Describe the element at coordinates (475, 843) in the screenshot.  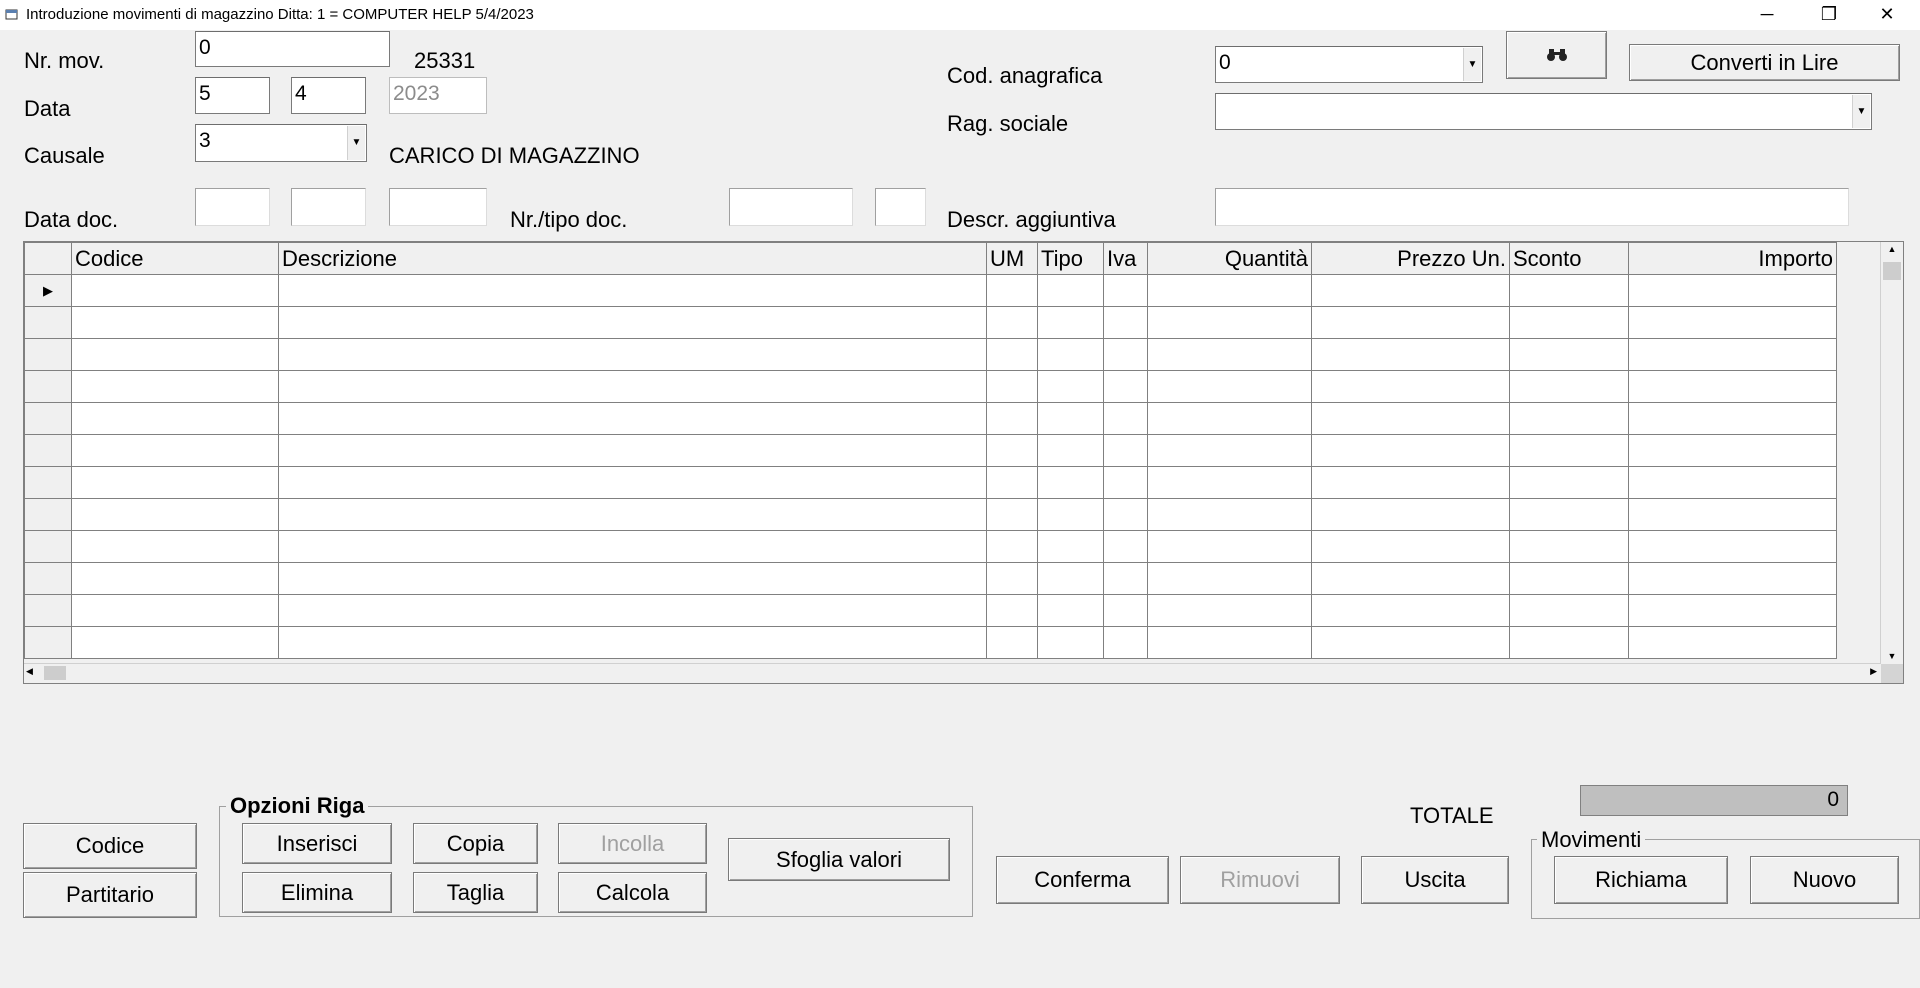
I see `copia-button: Copia` at that location.